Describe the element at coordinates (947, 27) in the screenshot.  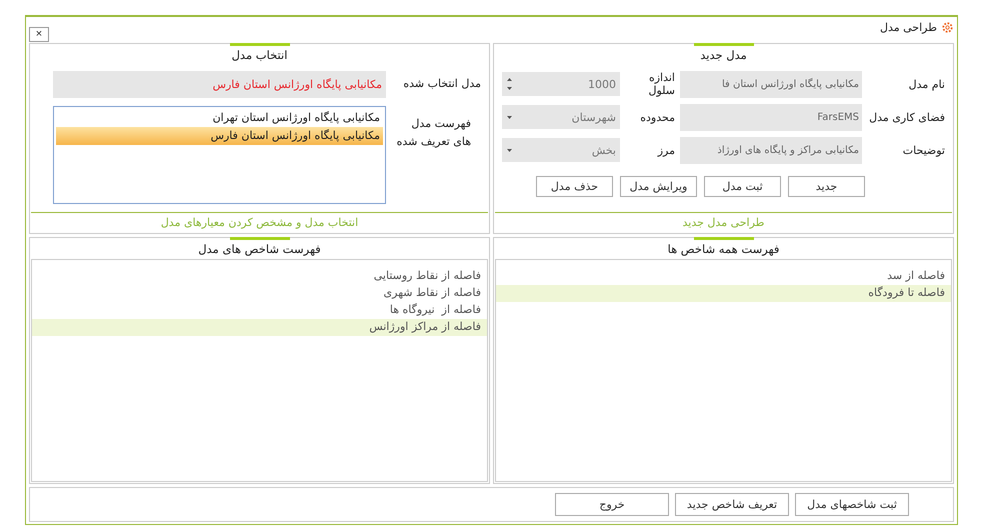
I see `gear-icon` at that location.